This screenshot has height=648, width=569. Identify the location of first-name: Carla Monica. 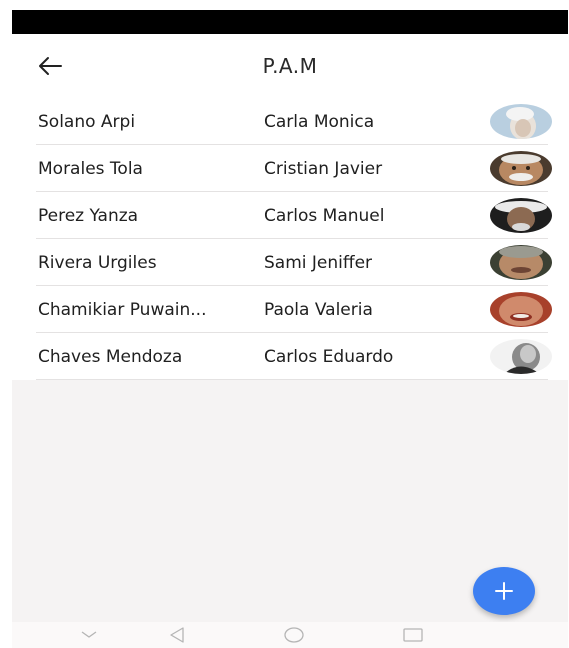
(319, 121).